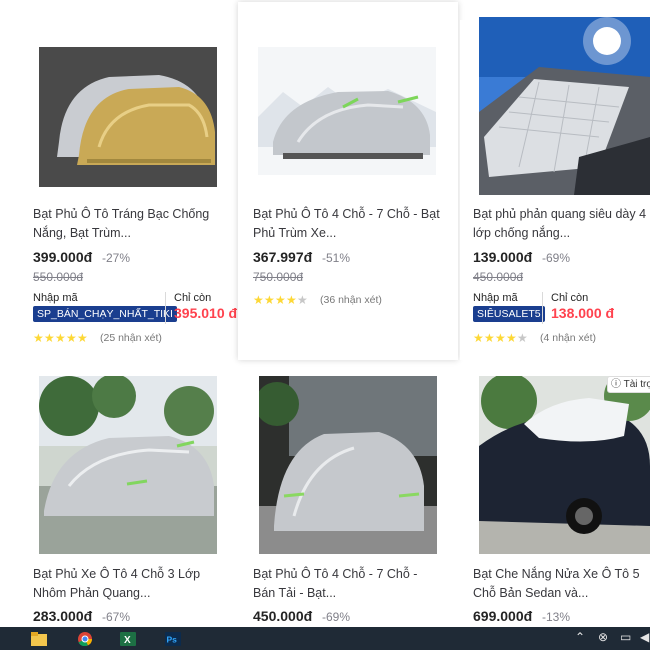  Describe the element at coordinates (603, 637) in the screenshot. I see `network-icon: ⊗` at that location.